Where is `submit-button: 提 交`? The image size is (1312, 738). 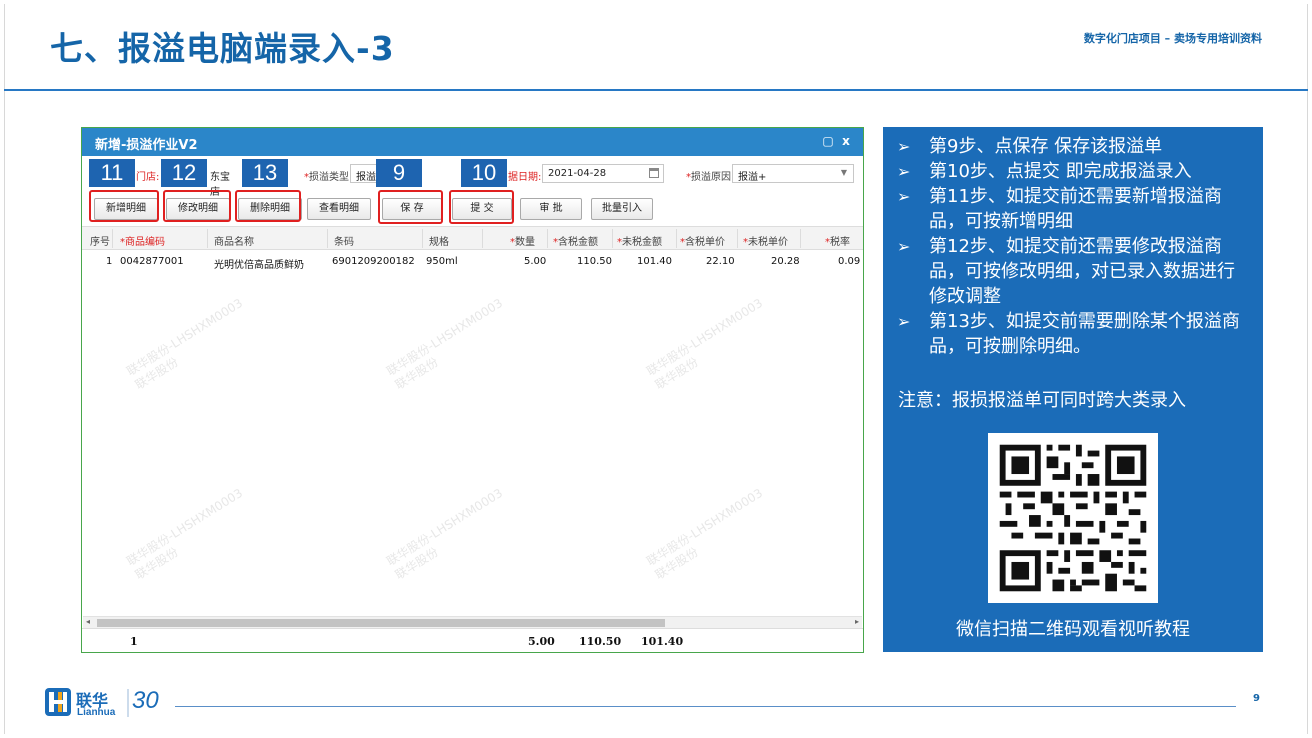
submit-button: 提 交 is located at coordinates (482, 209).